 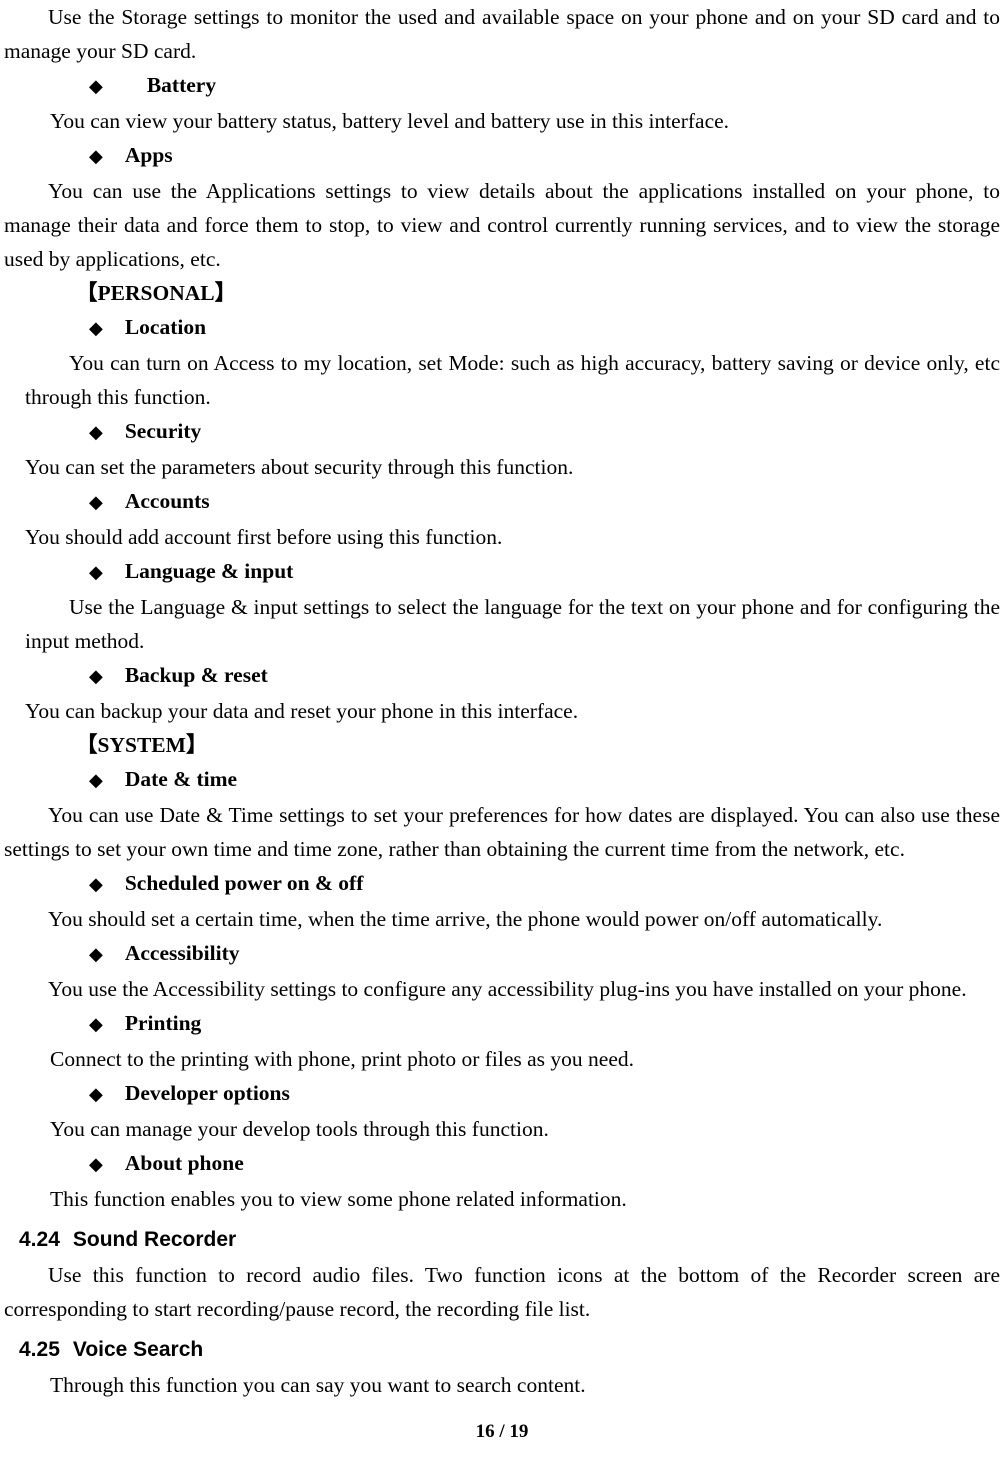 What do you see at coordinates (502, 1024) in the screenshot?
I see `bullet-heading-printing: ◆ Printing` at bounding box center [502, 1024].